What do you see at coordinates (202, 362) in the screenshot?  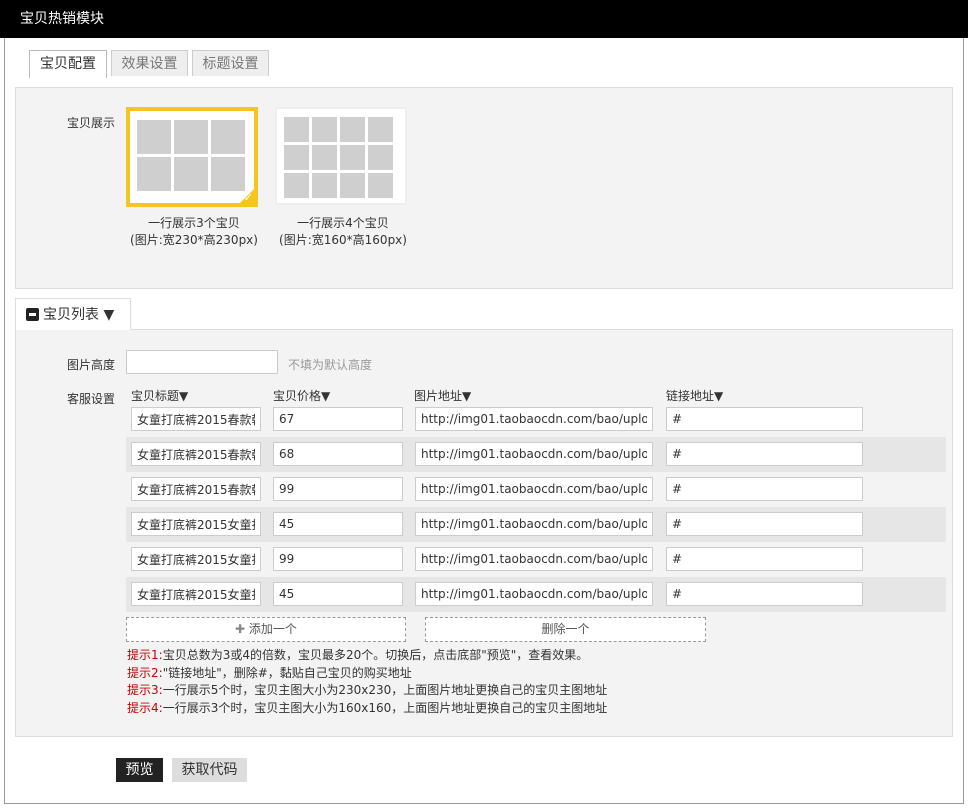 I see `image-height-input` at bounding box center [202, 362].